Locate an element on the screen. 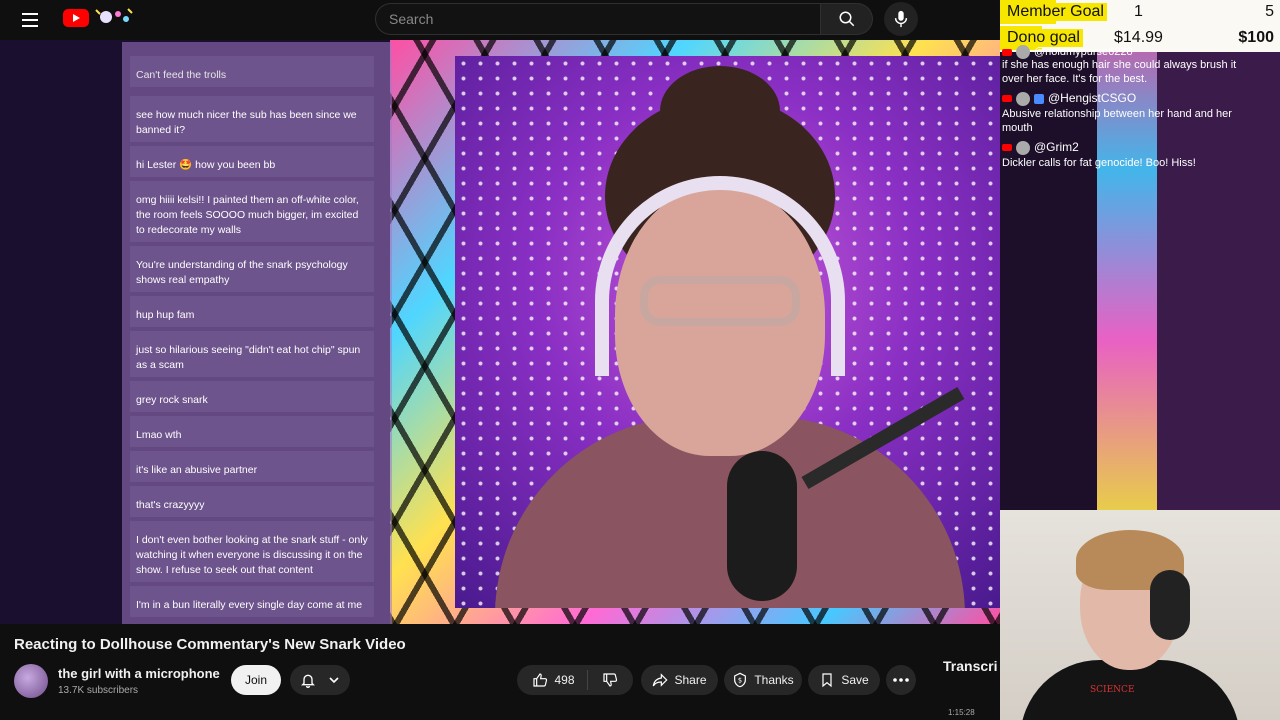  more-horizontal-icon is located at coordinates (901, 680).